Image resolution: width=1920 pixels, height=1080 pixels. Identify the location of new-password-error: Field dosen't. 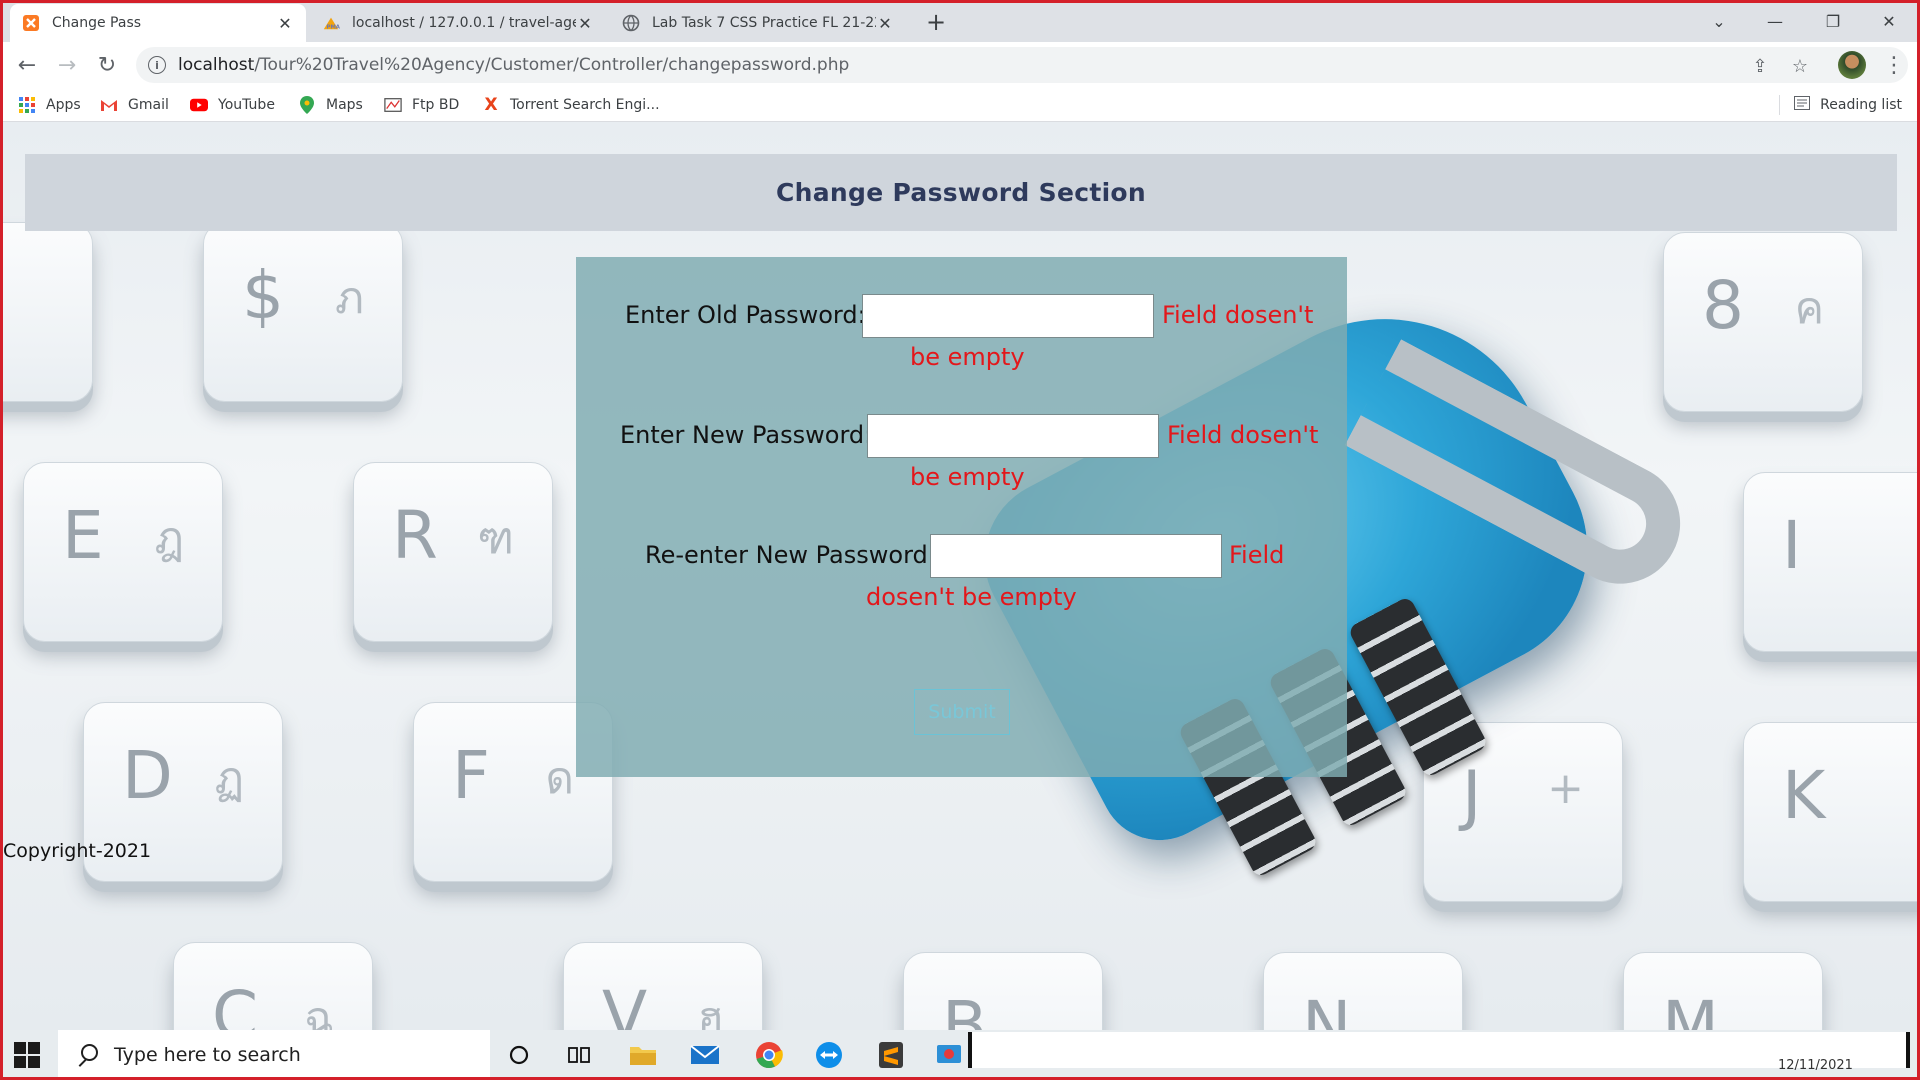
(1243, 435).